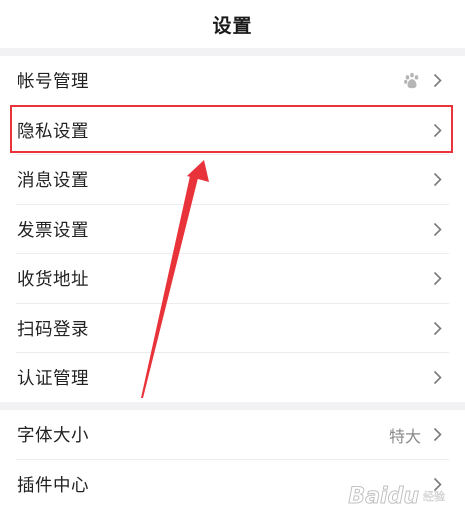  Describe the element at coordinates (53, 82) in the screenshot. I see `settings-item-label: 帐号管理` at that location.